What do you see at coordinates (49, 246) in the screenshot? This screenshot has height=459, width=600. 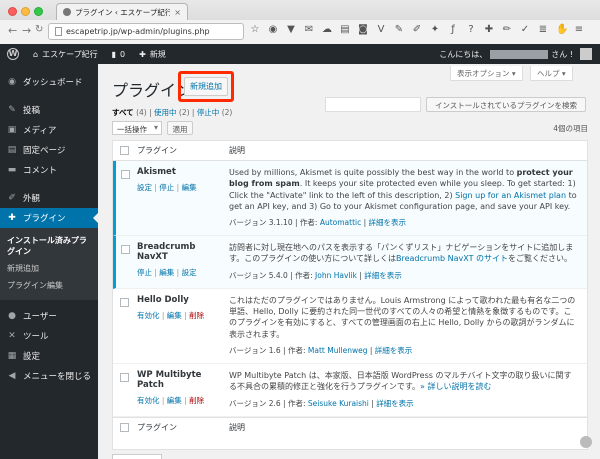 I see `submenu-installed-plugins: インストール済みプラグイン` at bounding box center [49, 246].